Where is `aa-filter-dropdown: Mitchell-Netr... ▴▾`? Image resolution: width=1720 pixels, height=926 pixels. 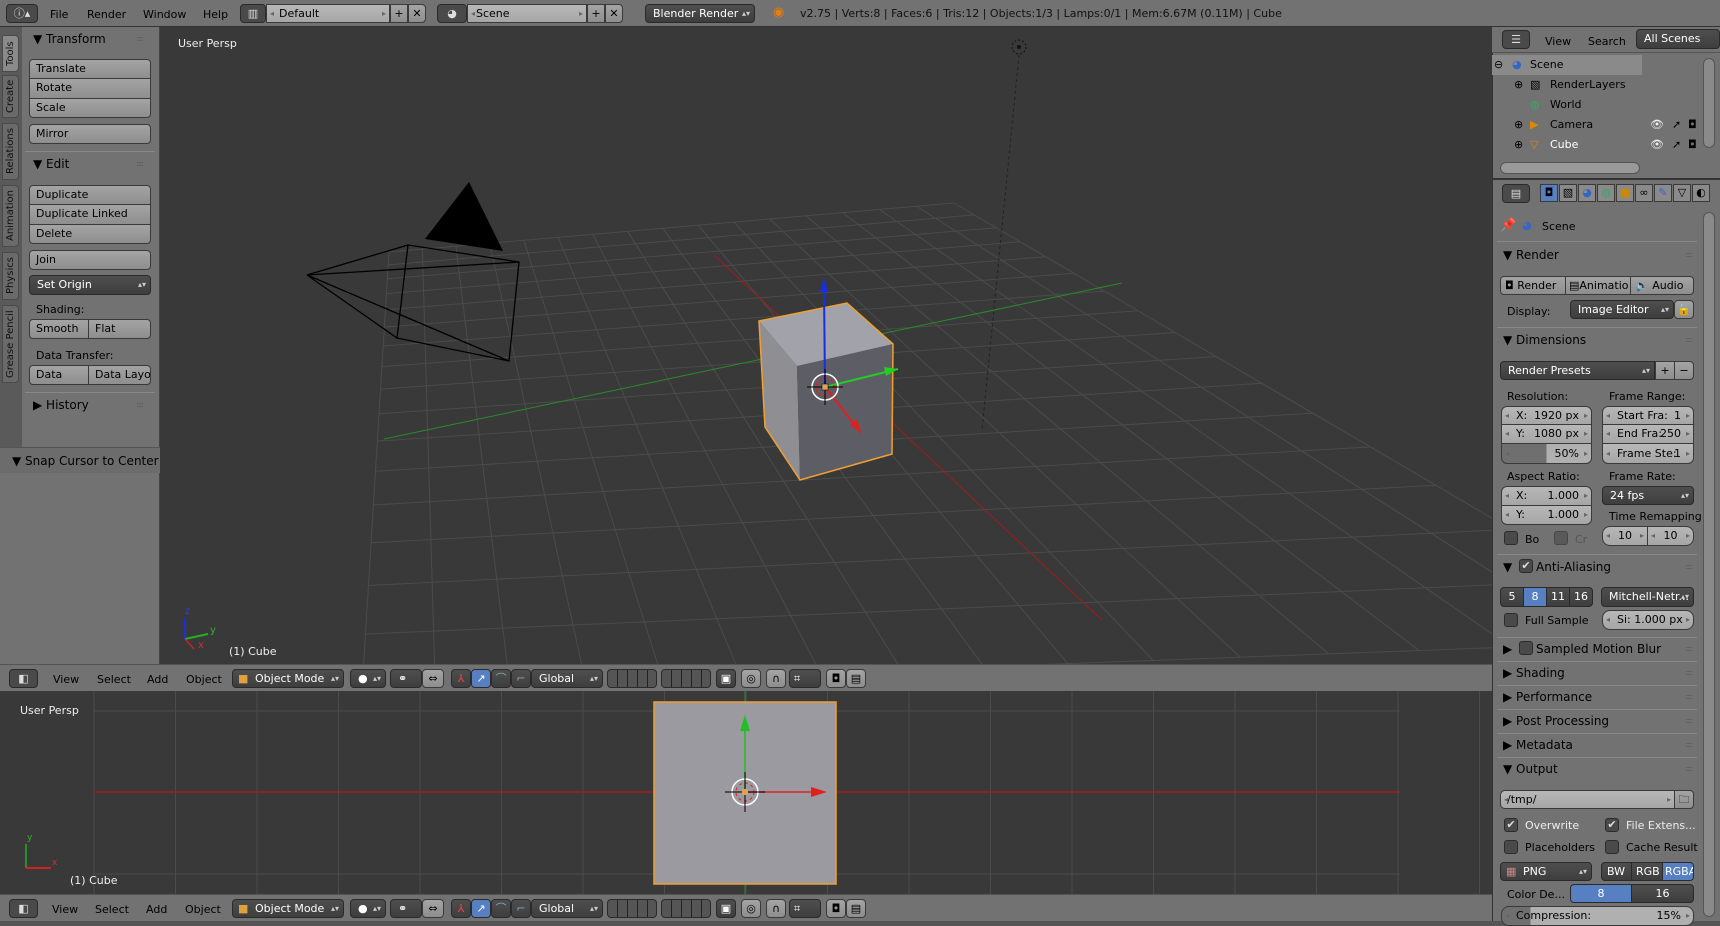
aa-filter-dropdown: Mitchell-Netr... ▴▾ is located at coordinates (1647, 597).